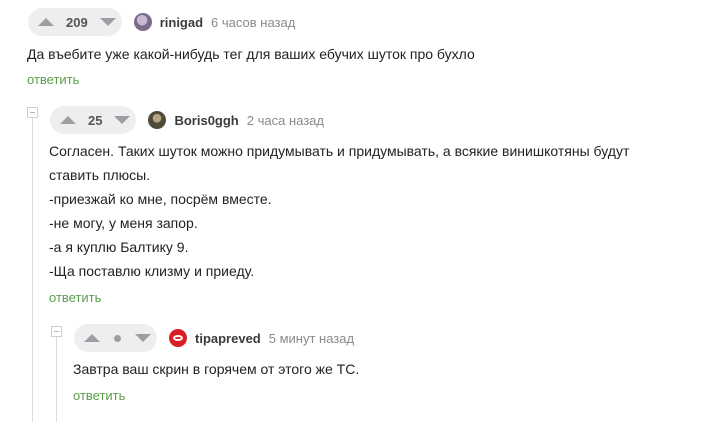  Describe the element at coordinates (100, 175) in the screenshot. I see `comment-line: ставить плюсы.` at that location.